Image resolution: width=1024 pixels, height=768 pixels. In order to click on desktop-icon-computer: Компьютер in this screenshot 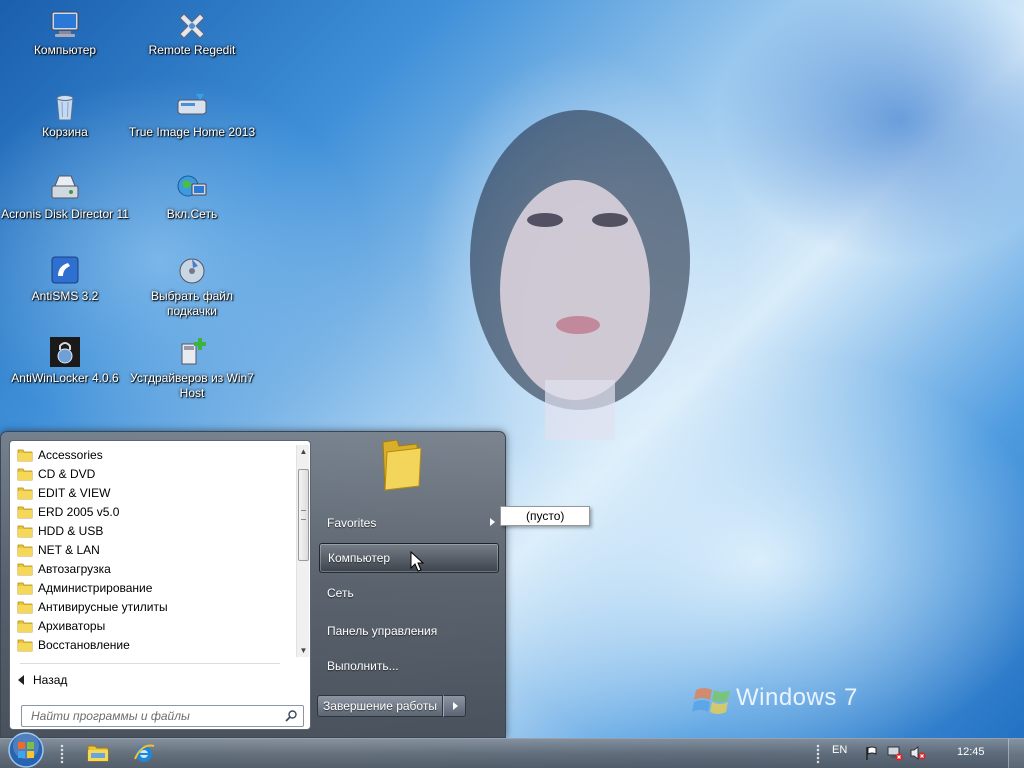, I will do `click(65, 33)`.